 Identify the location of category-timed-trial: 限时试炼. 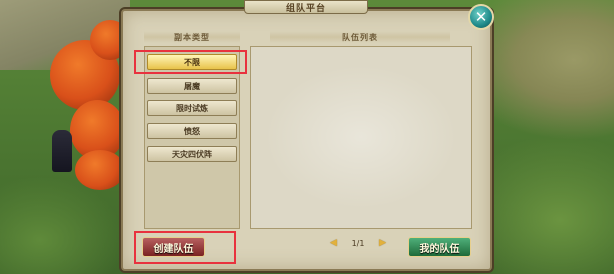
(192, 108).